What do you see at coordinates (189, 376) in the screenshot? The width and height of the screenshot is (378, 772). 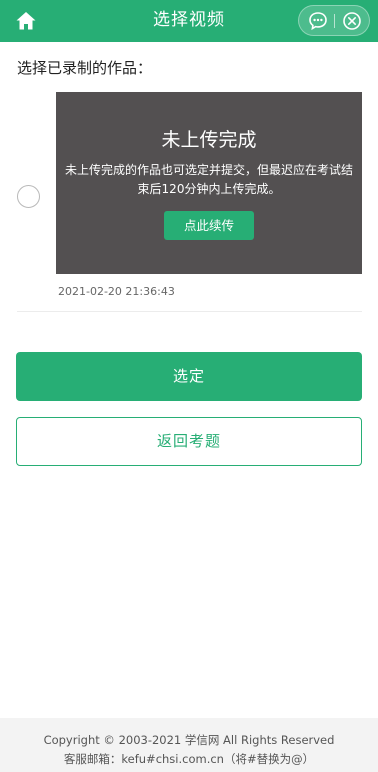 I see `select-button: 选定` at bounding box center [189, 376].